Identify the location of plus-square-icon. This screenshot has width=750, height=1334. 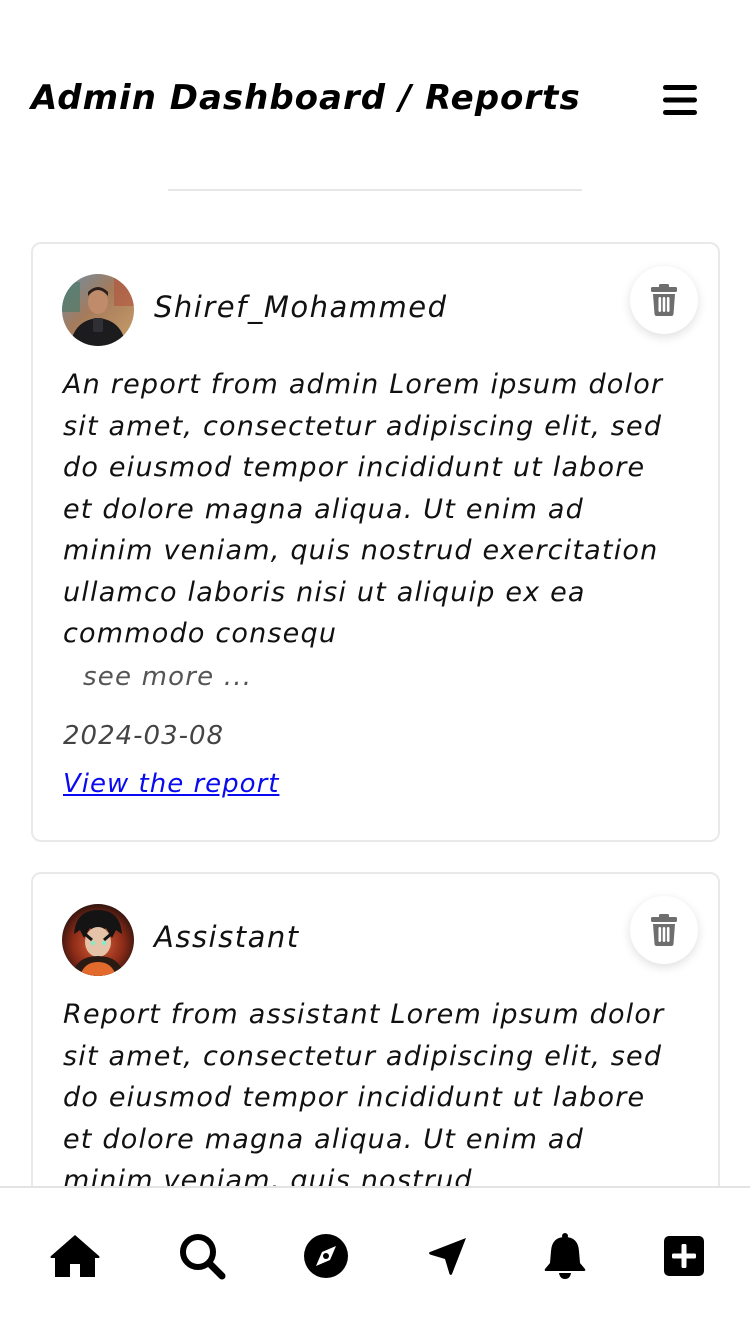
(684, 1256).